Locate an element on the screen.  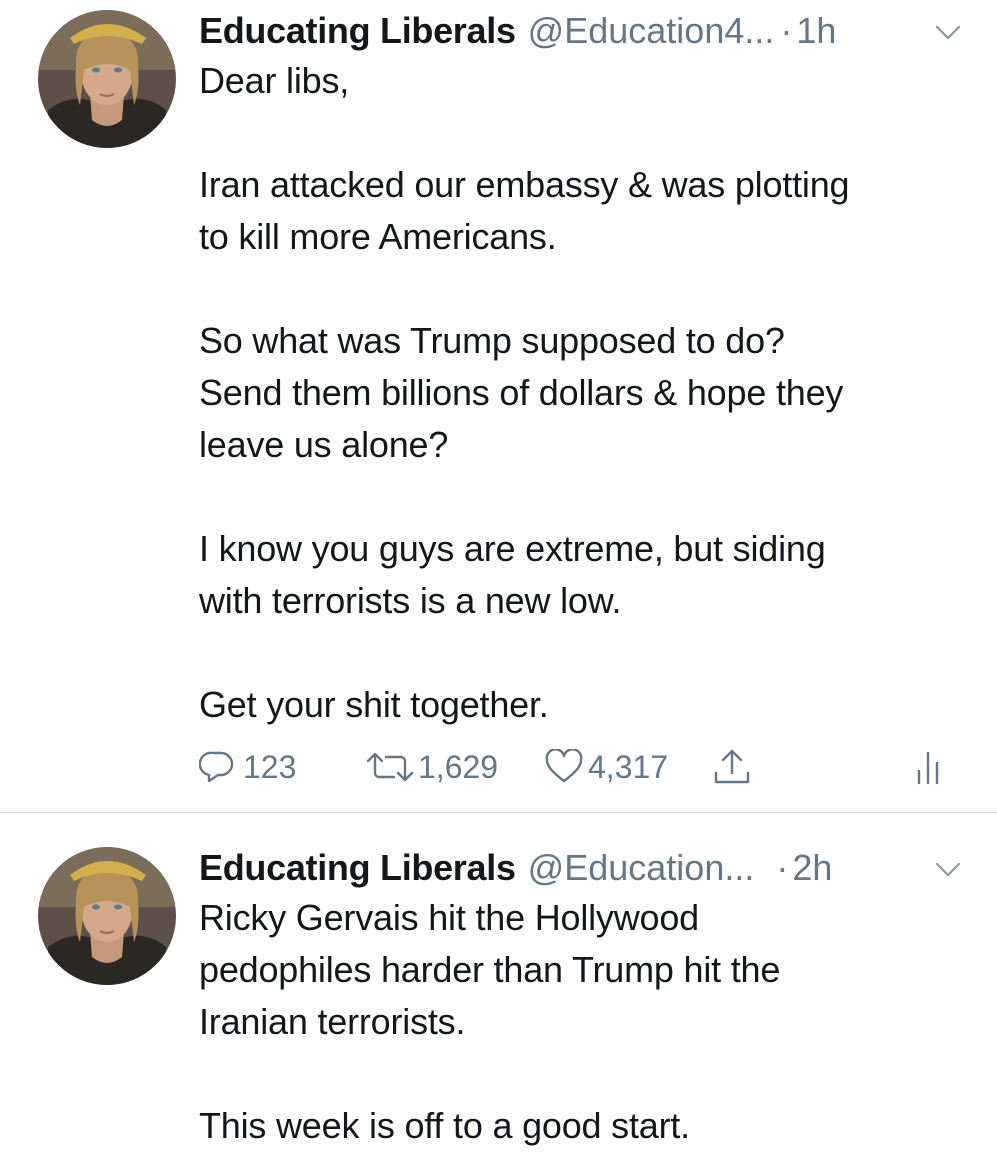
reply-count: 123 is located at coordinates (270, 766).